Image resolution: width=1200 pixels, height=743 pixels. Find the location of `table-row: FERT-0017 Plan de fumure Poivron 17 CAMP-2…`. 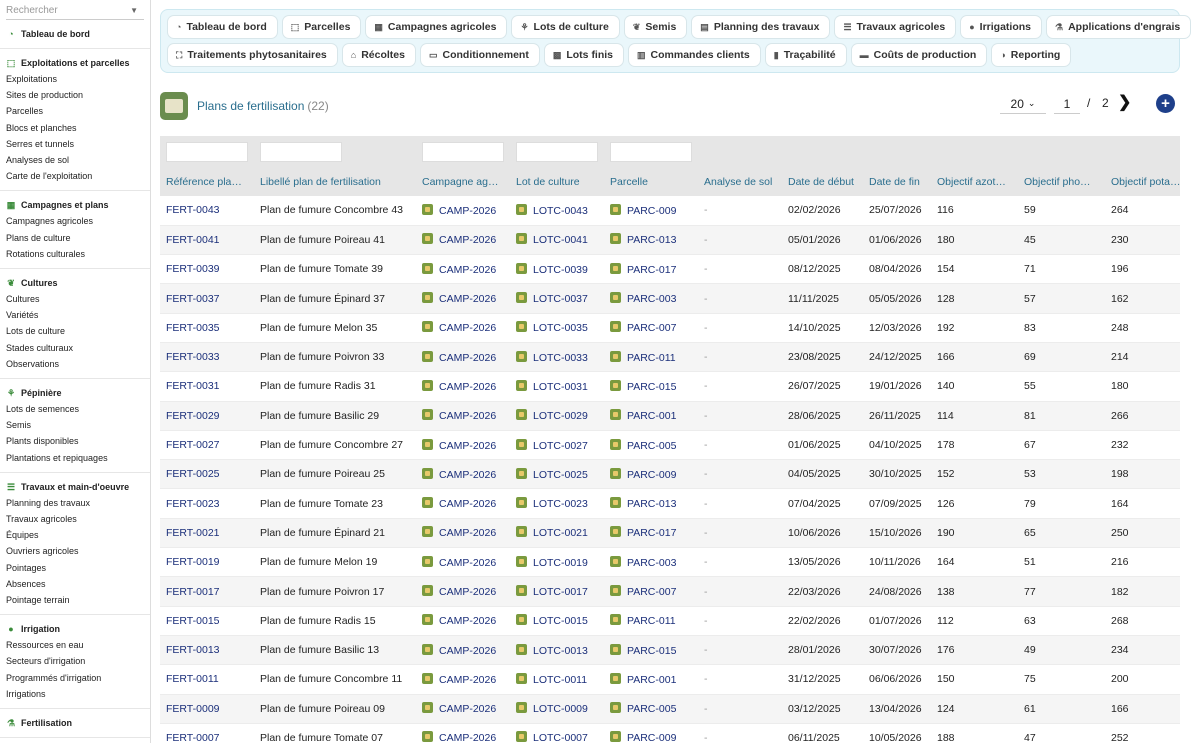

table-row: FERT-0017 Plan de fumure Poivron 17 CAMP-2… is located at coordinates (670, 591).